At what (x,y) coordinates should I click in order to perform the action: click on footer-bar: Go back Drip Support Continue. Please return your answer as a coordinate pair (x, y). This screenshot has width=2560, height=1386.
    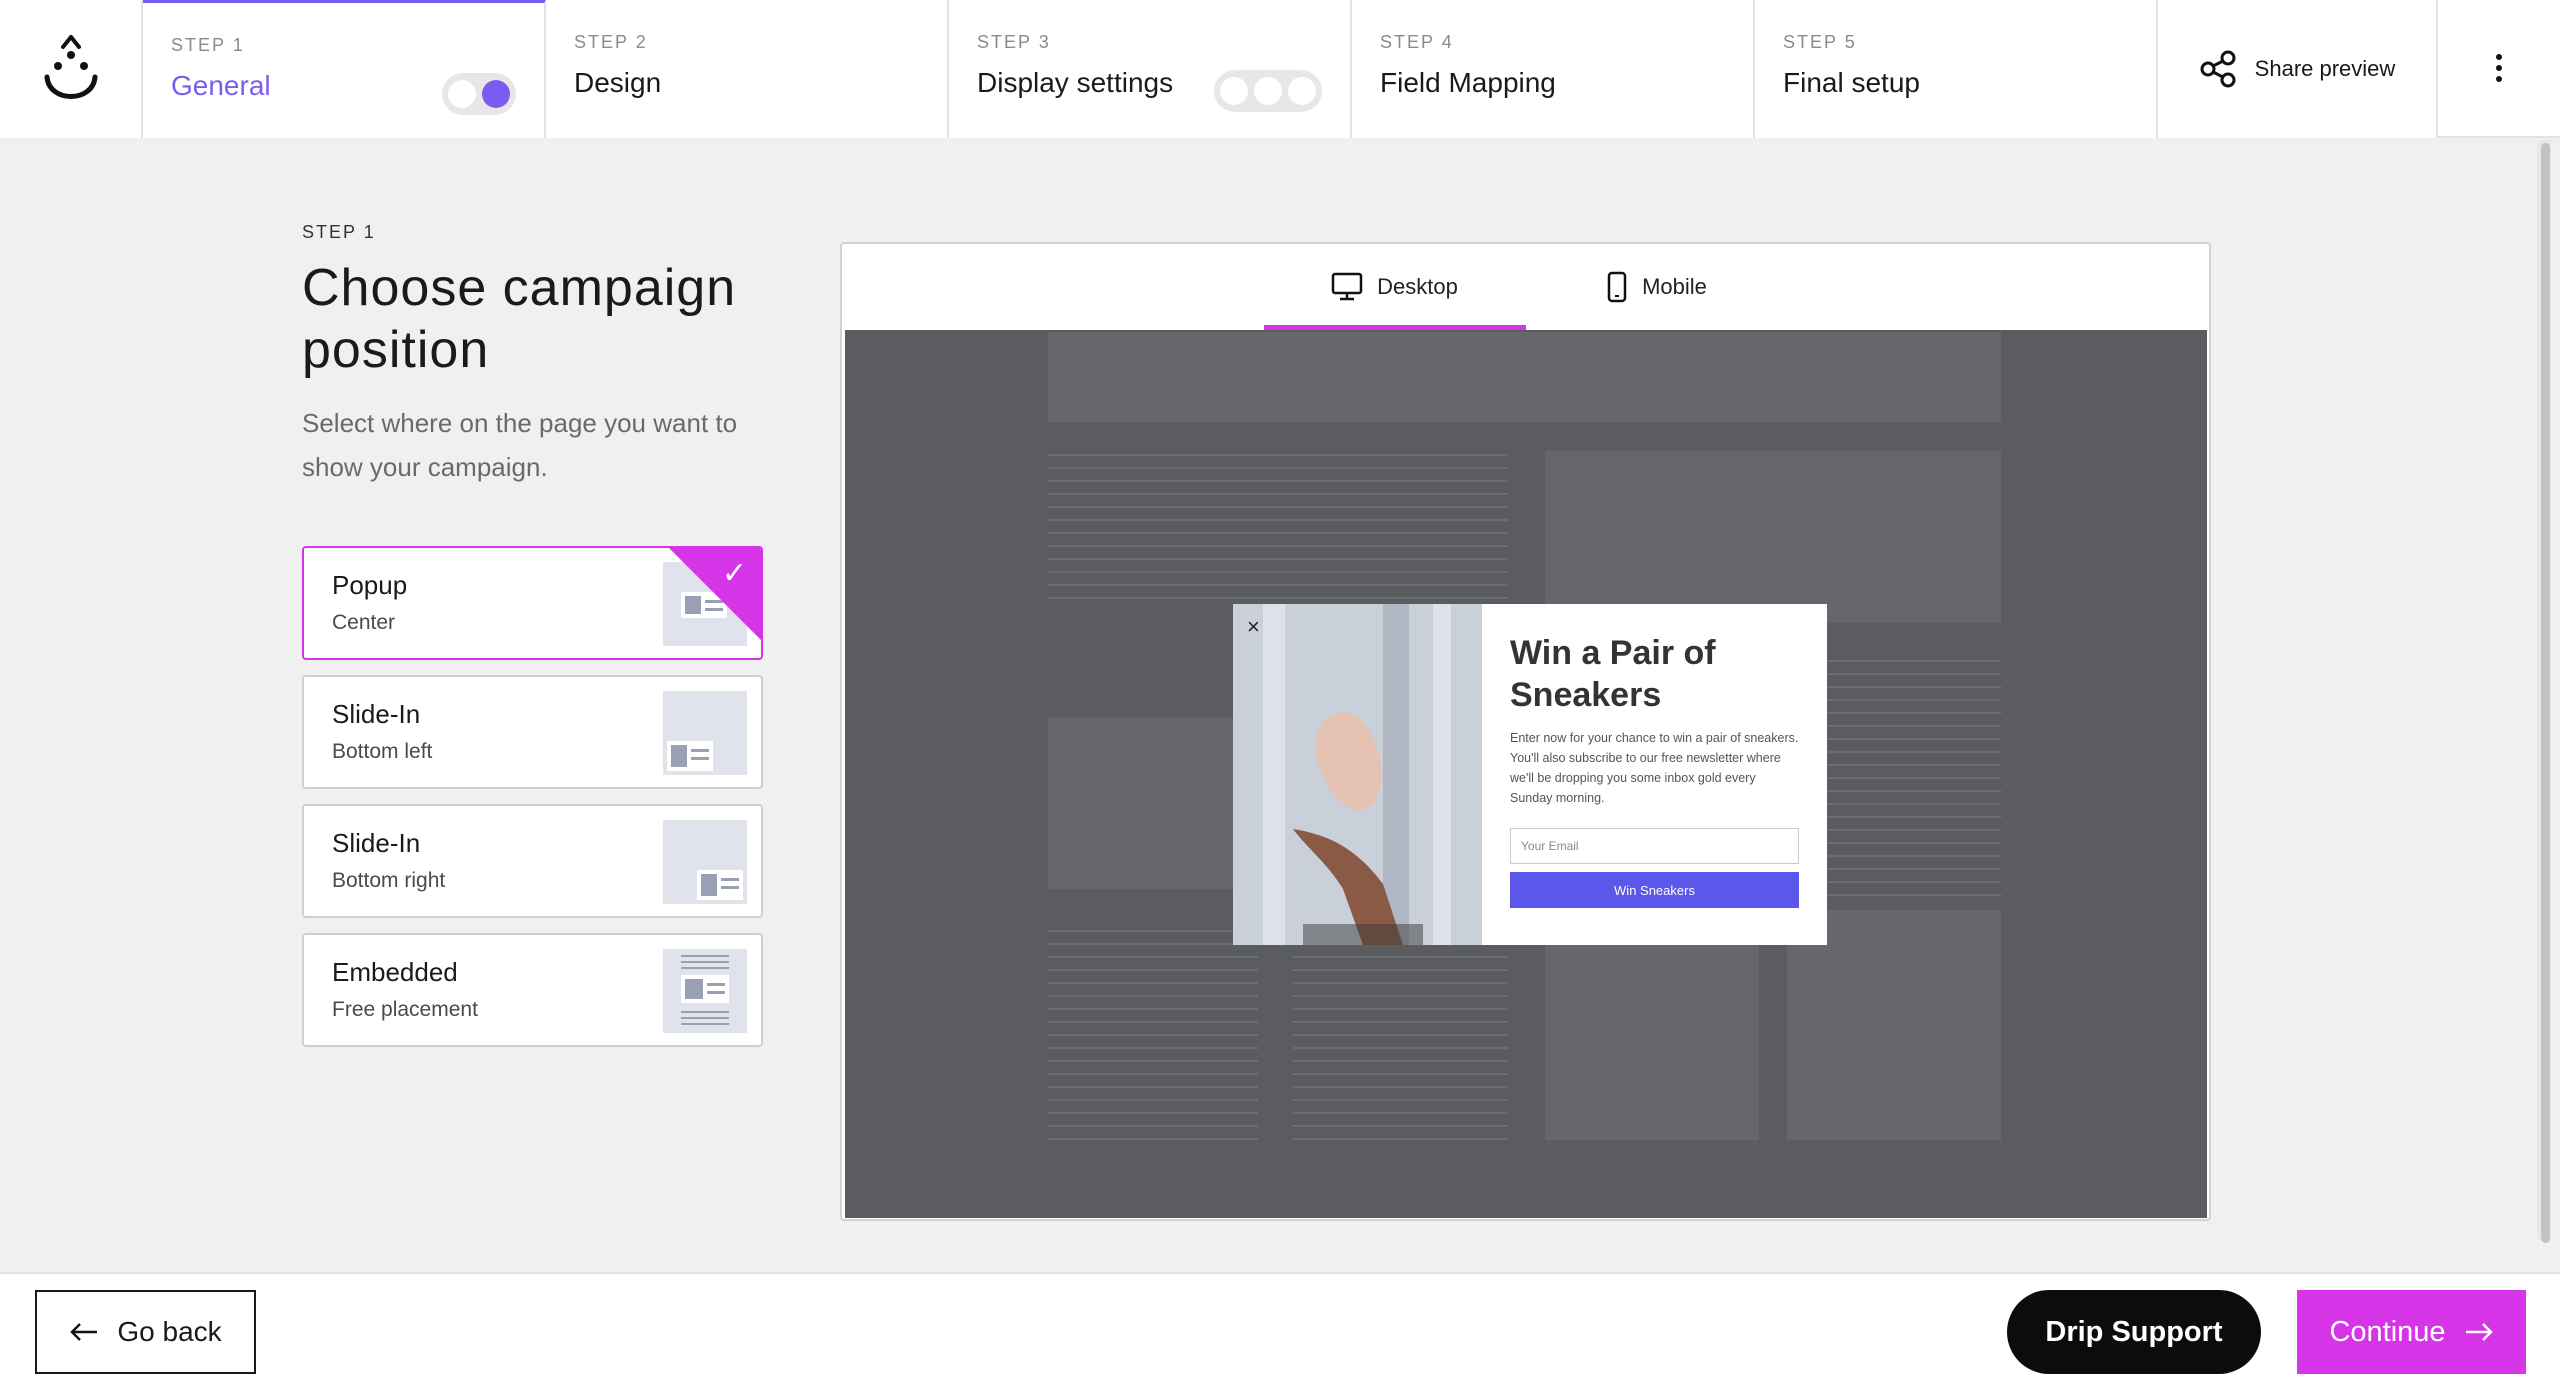
    Looking at the image, I should click on (1280, 1329).